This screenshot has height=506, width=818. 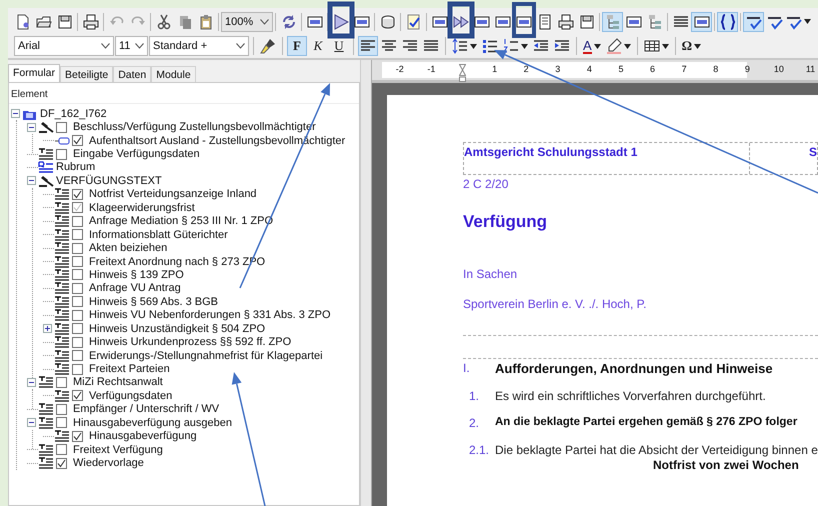 What do you see at coordinates (209, 315) in the screenshot?
I see `tree-item: Hinweis VU Nebenforderungen § 331 Abs. 3 ZPO` at bounding box center [209, 315].